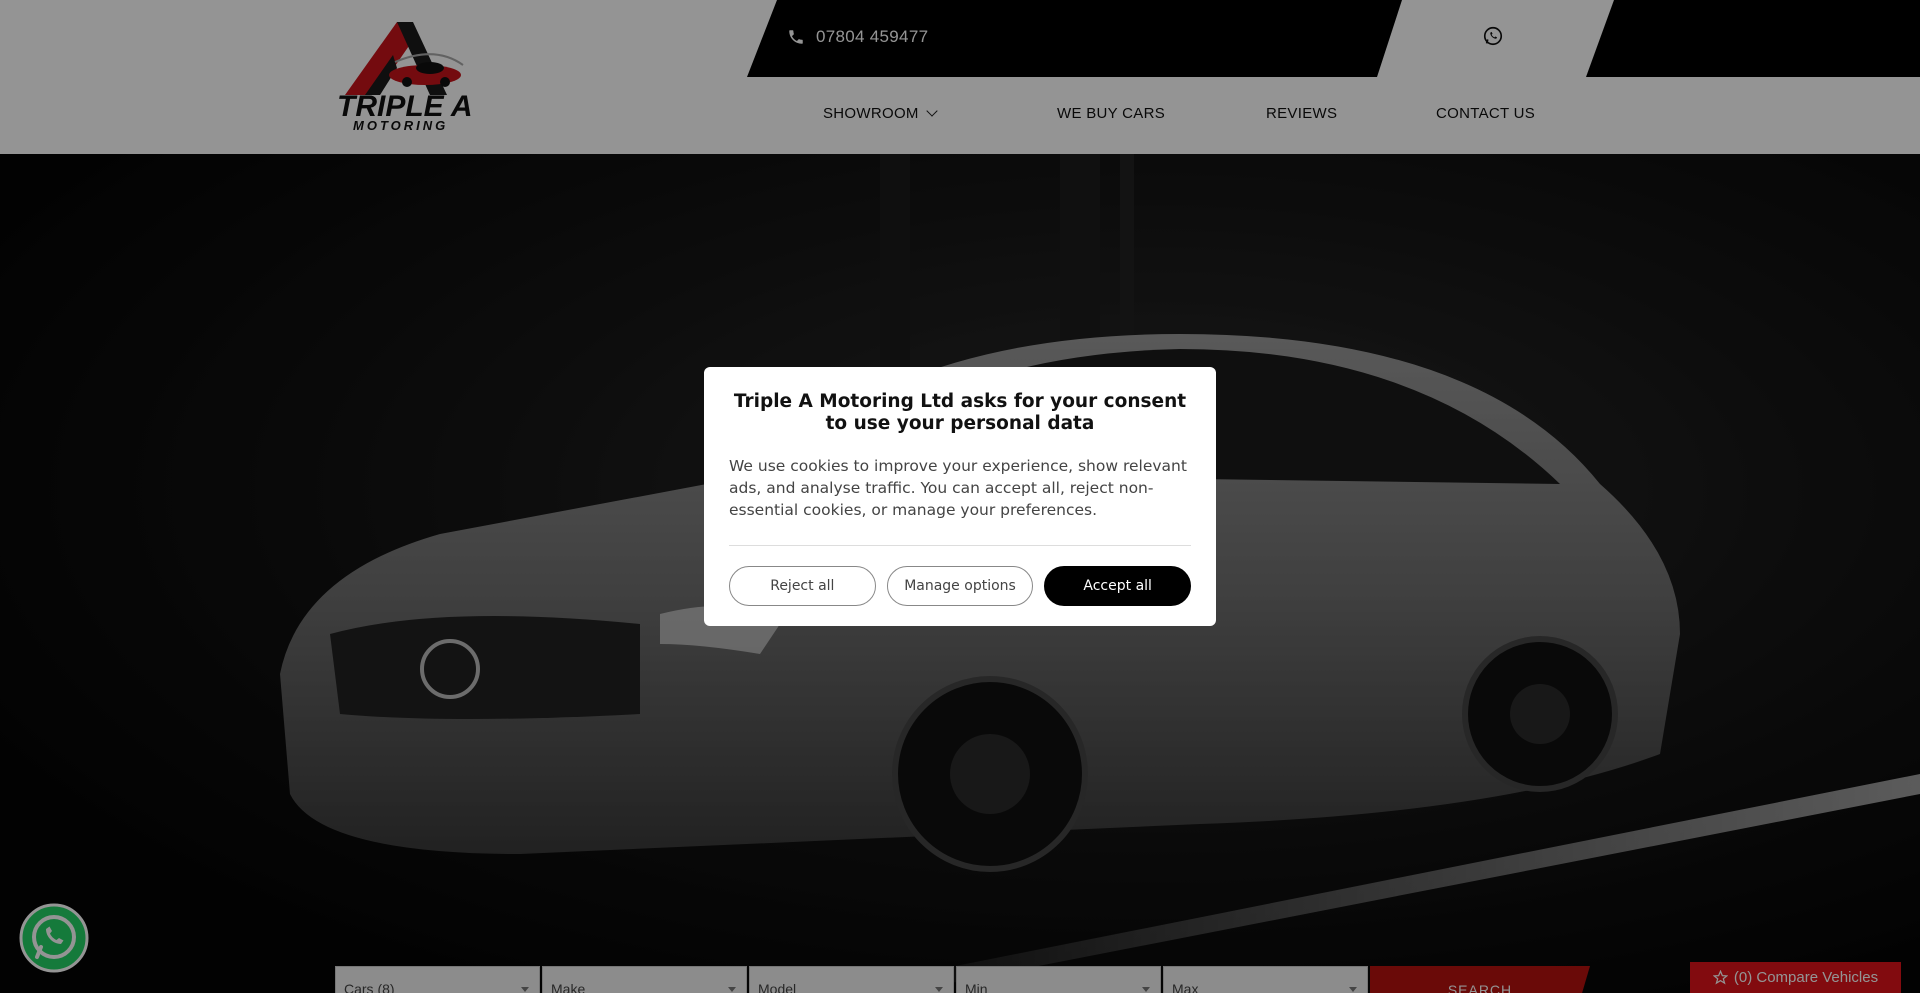 Image resolution: width=1920 pixels, height=993 pixels. I want to click on reject-all-button: Reject all, so click(802, 586).